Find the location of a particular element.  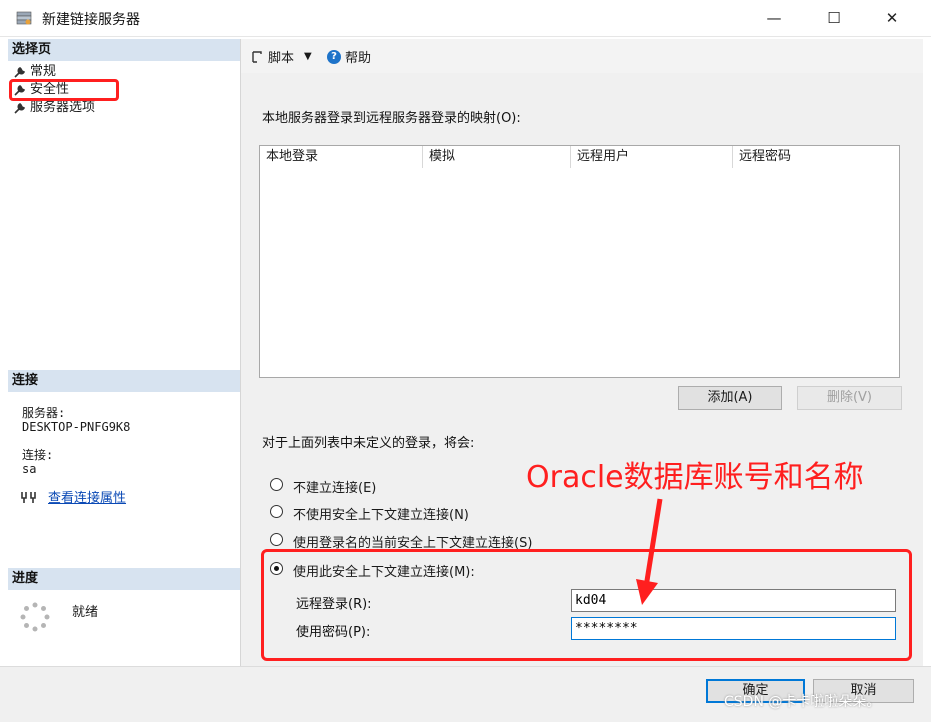

remove-button: 删除(V) is located at coordinates (849, 398).